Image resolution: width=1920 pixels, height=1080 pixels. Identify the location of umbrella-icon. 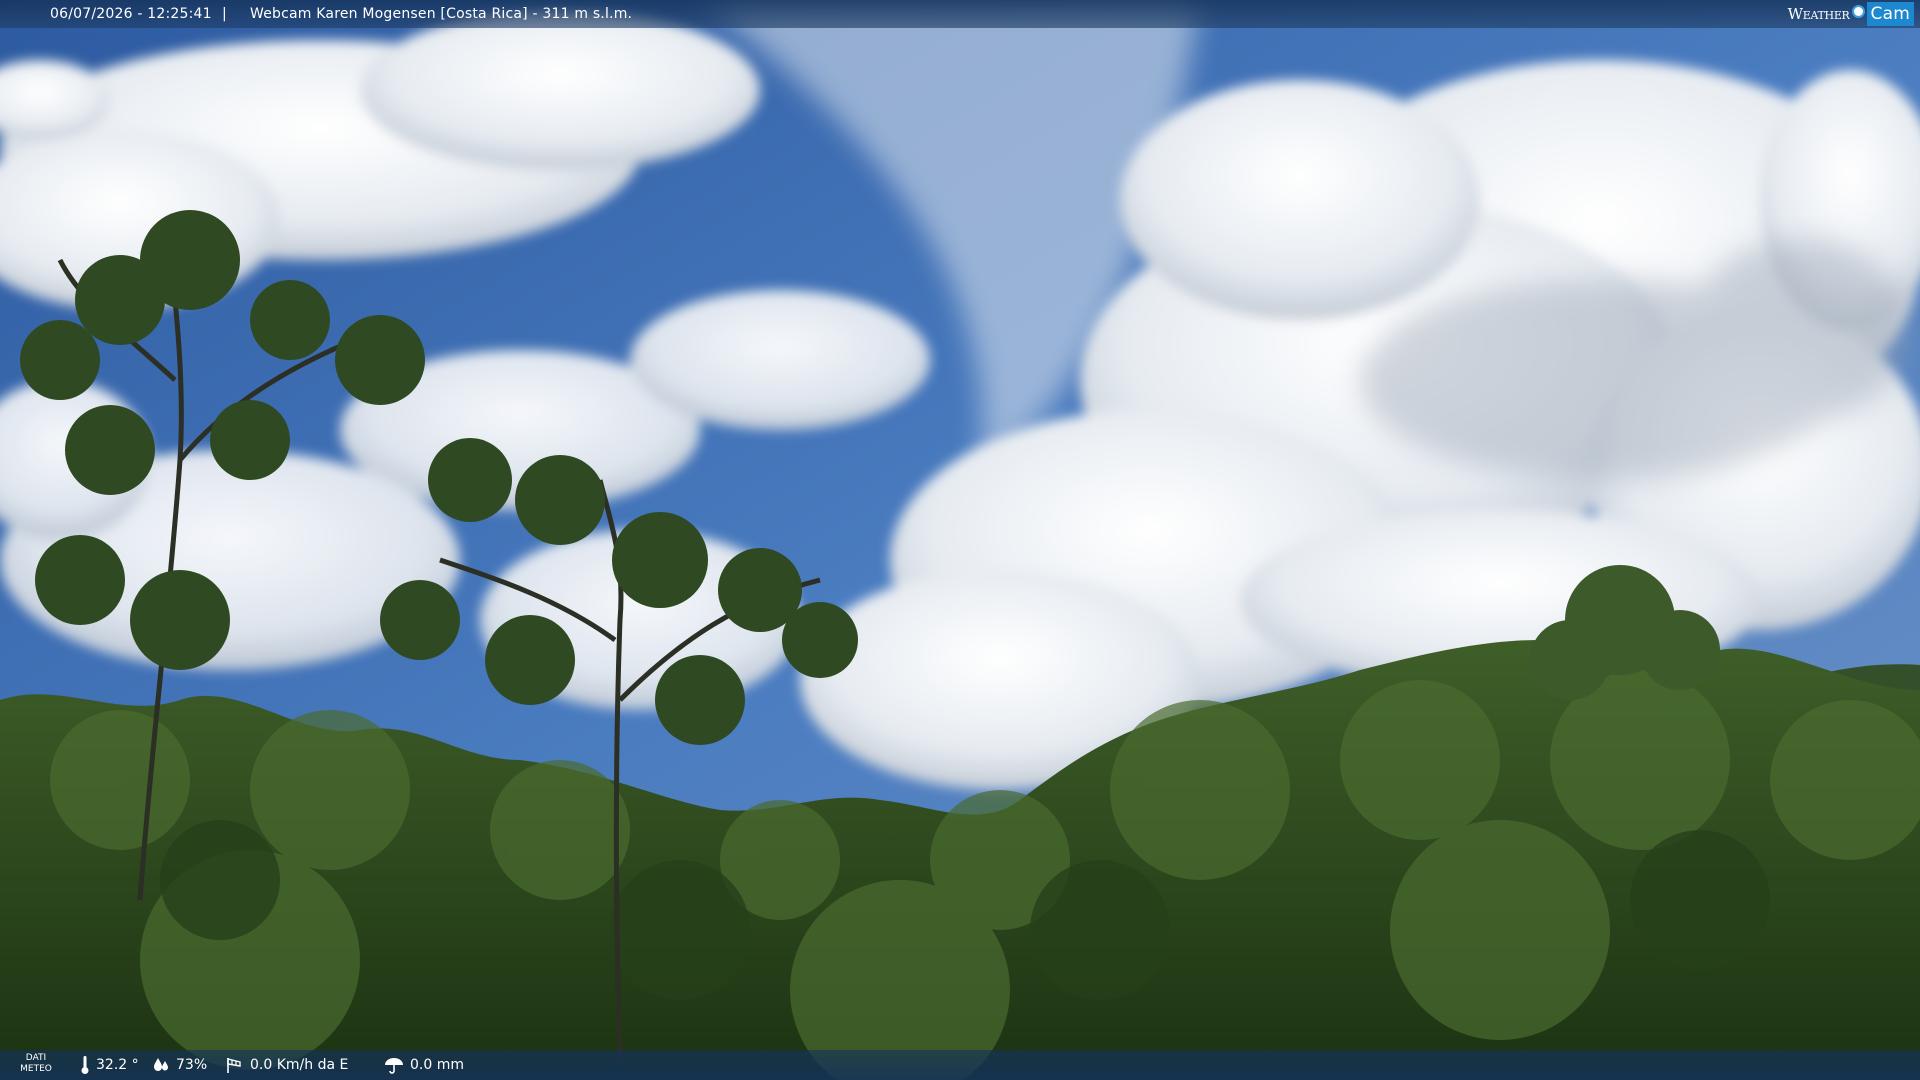
(394, 1066).